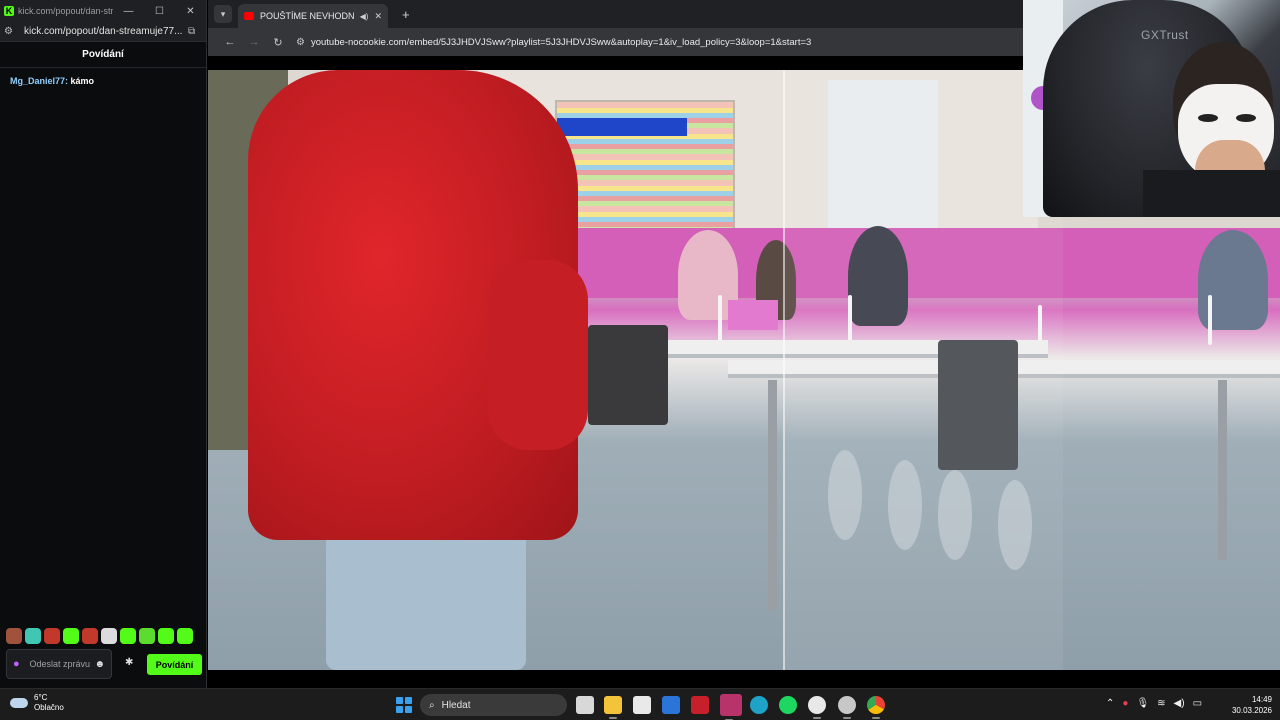 Image resolution: width=1280 pixels, height=720 pixels. I want to click on steam-icon, so click(847, 707).